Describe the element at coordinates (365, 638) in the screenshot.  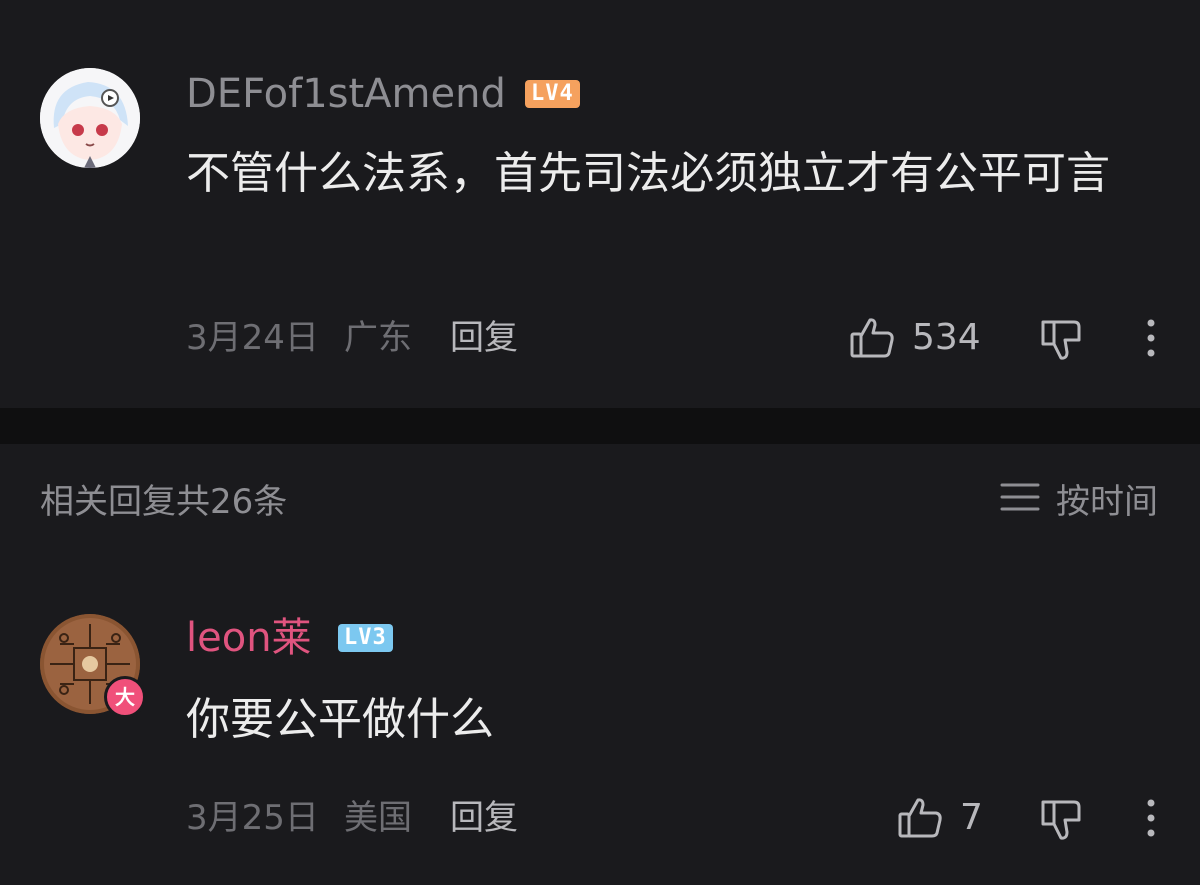
I see `level-badge: LV3` at that location.